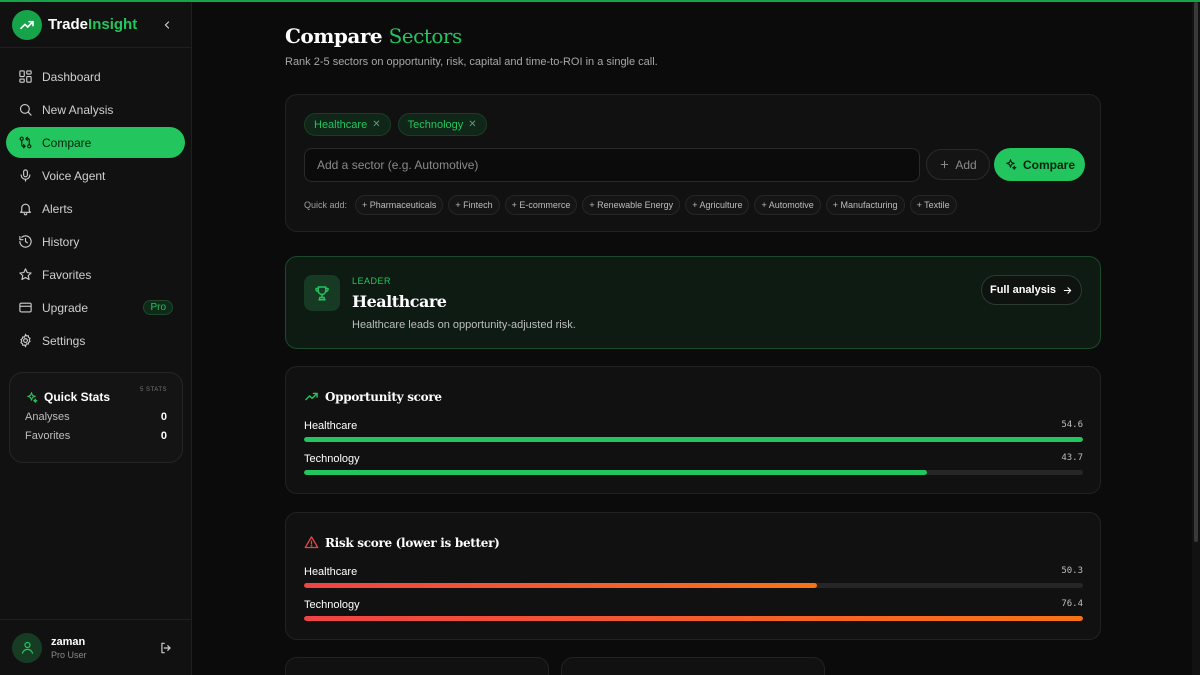 The height and width of the screenshot is (675, 1200). Describe the element at coordinates (1072, 458) in the screenshot. I see `bar-value: 43.7` at that location.